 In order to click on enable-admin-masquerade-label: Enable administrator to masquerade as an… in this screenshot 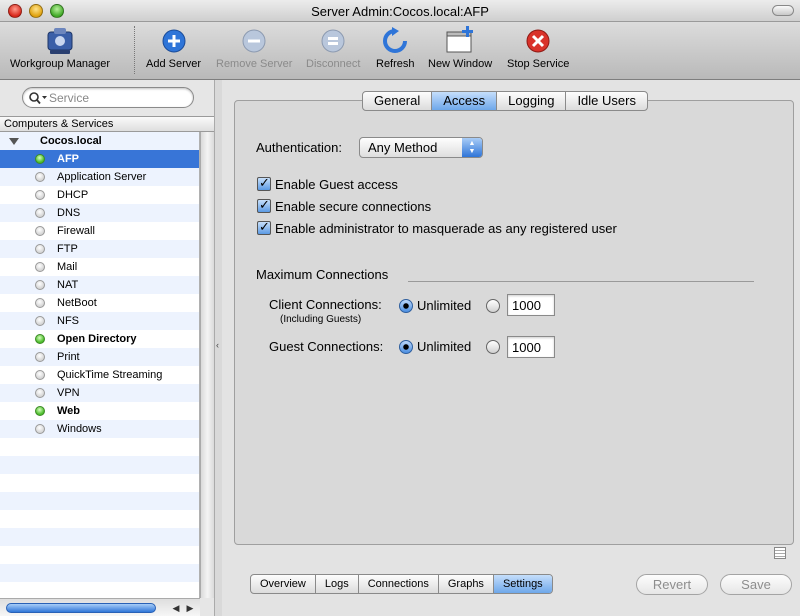, I will do `click(446, 228)`.